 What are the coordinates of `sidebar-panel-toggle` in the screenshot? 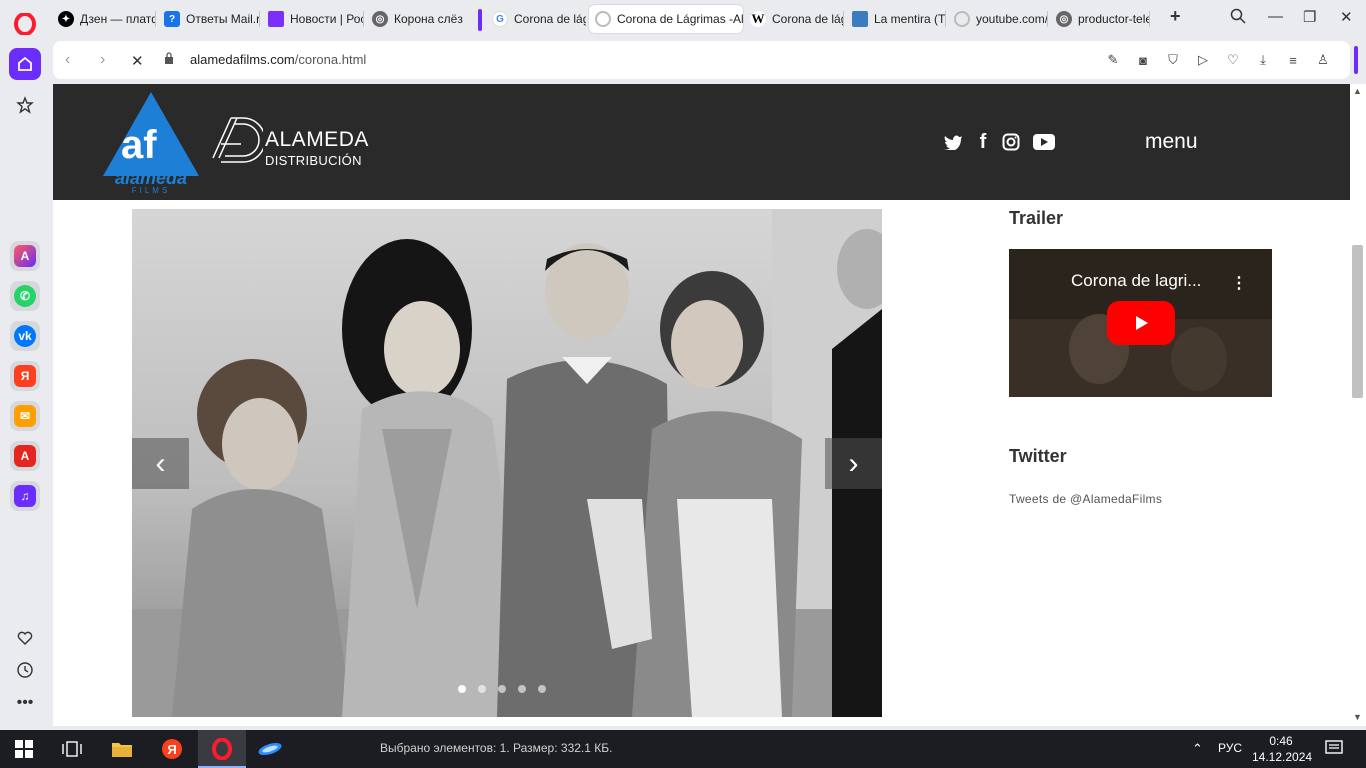 It's located at (1356, 60).